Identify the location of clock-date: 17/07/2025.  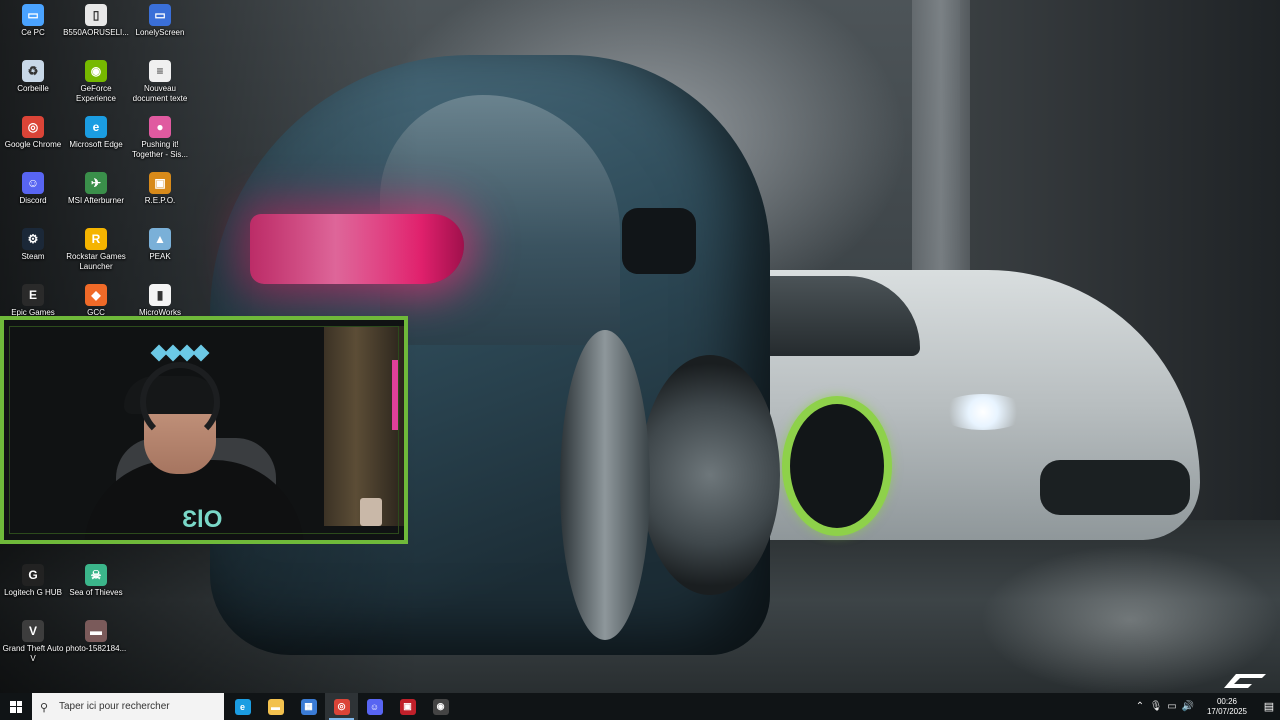
(1227, 711).